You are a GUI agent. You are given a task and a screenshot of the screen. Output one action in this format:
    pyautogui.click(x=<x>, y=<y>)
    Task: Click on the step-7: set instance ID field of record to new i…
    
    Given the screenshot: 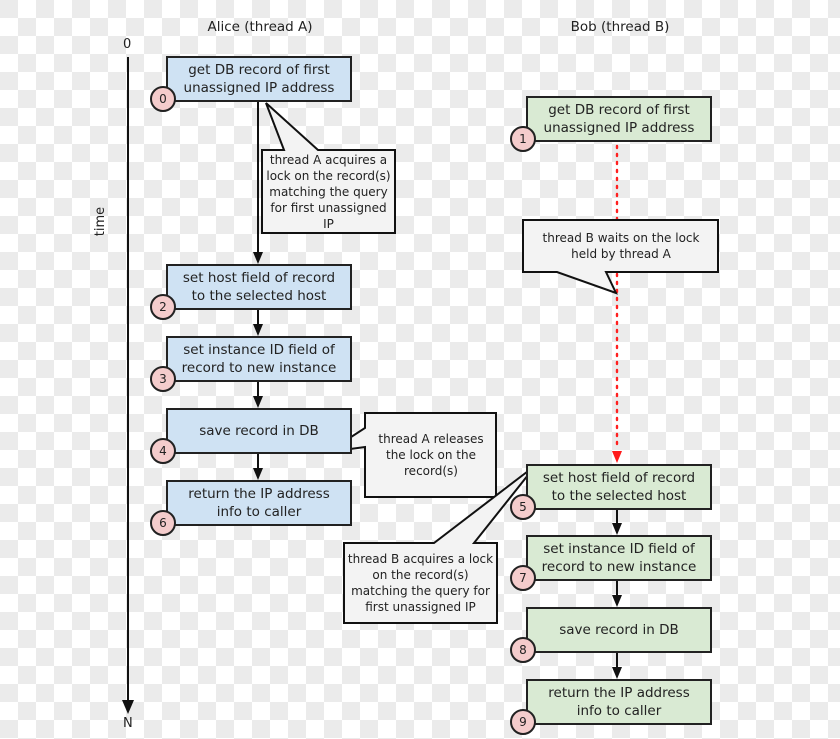 What is the action you would take?
    pyautogui.click(x=611, y=563)
    